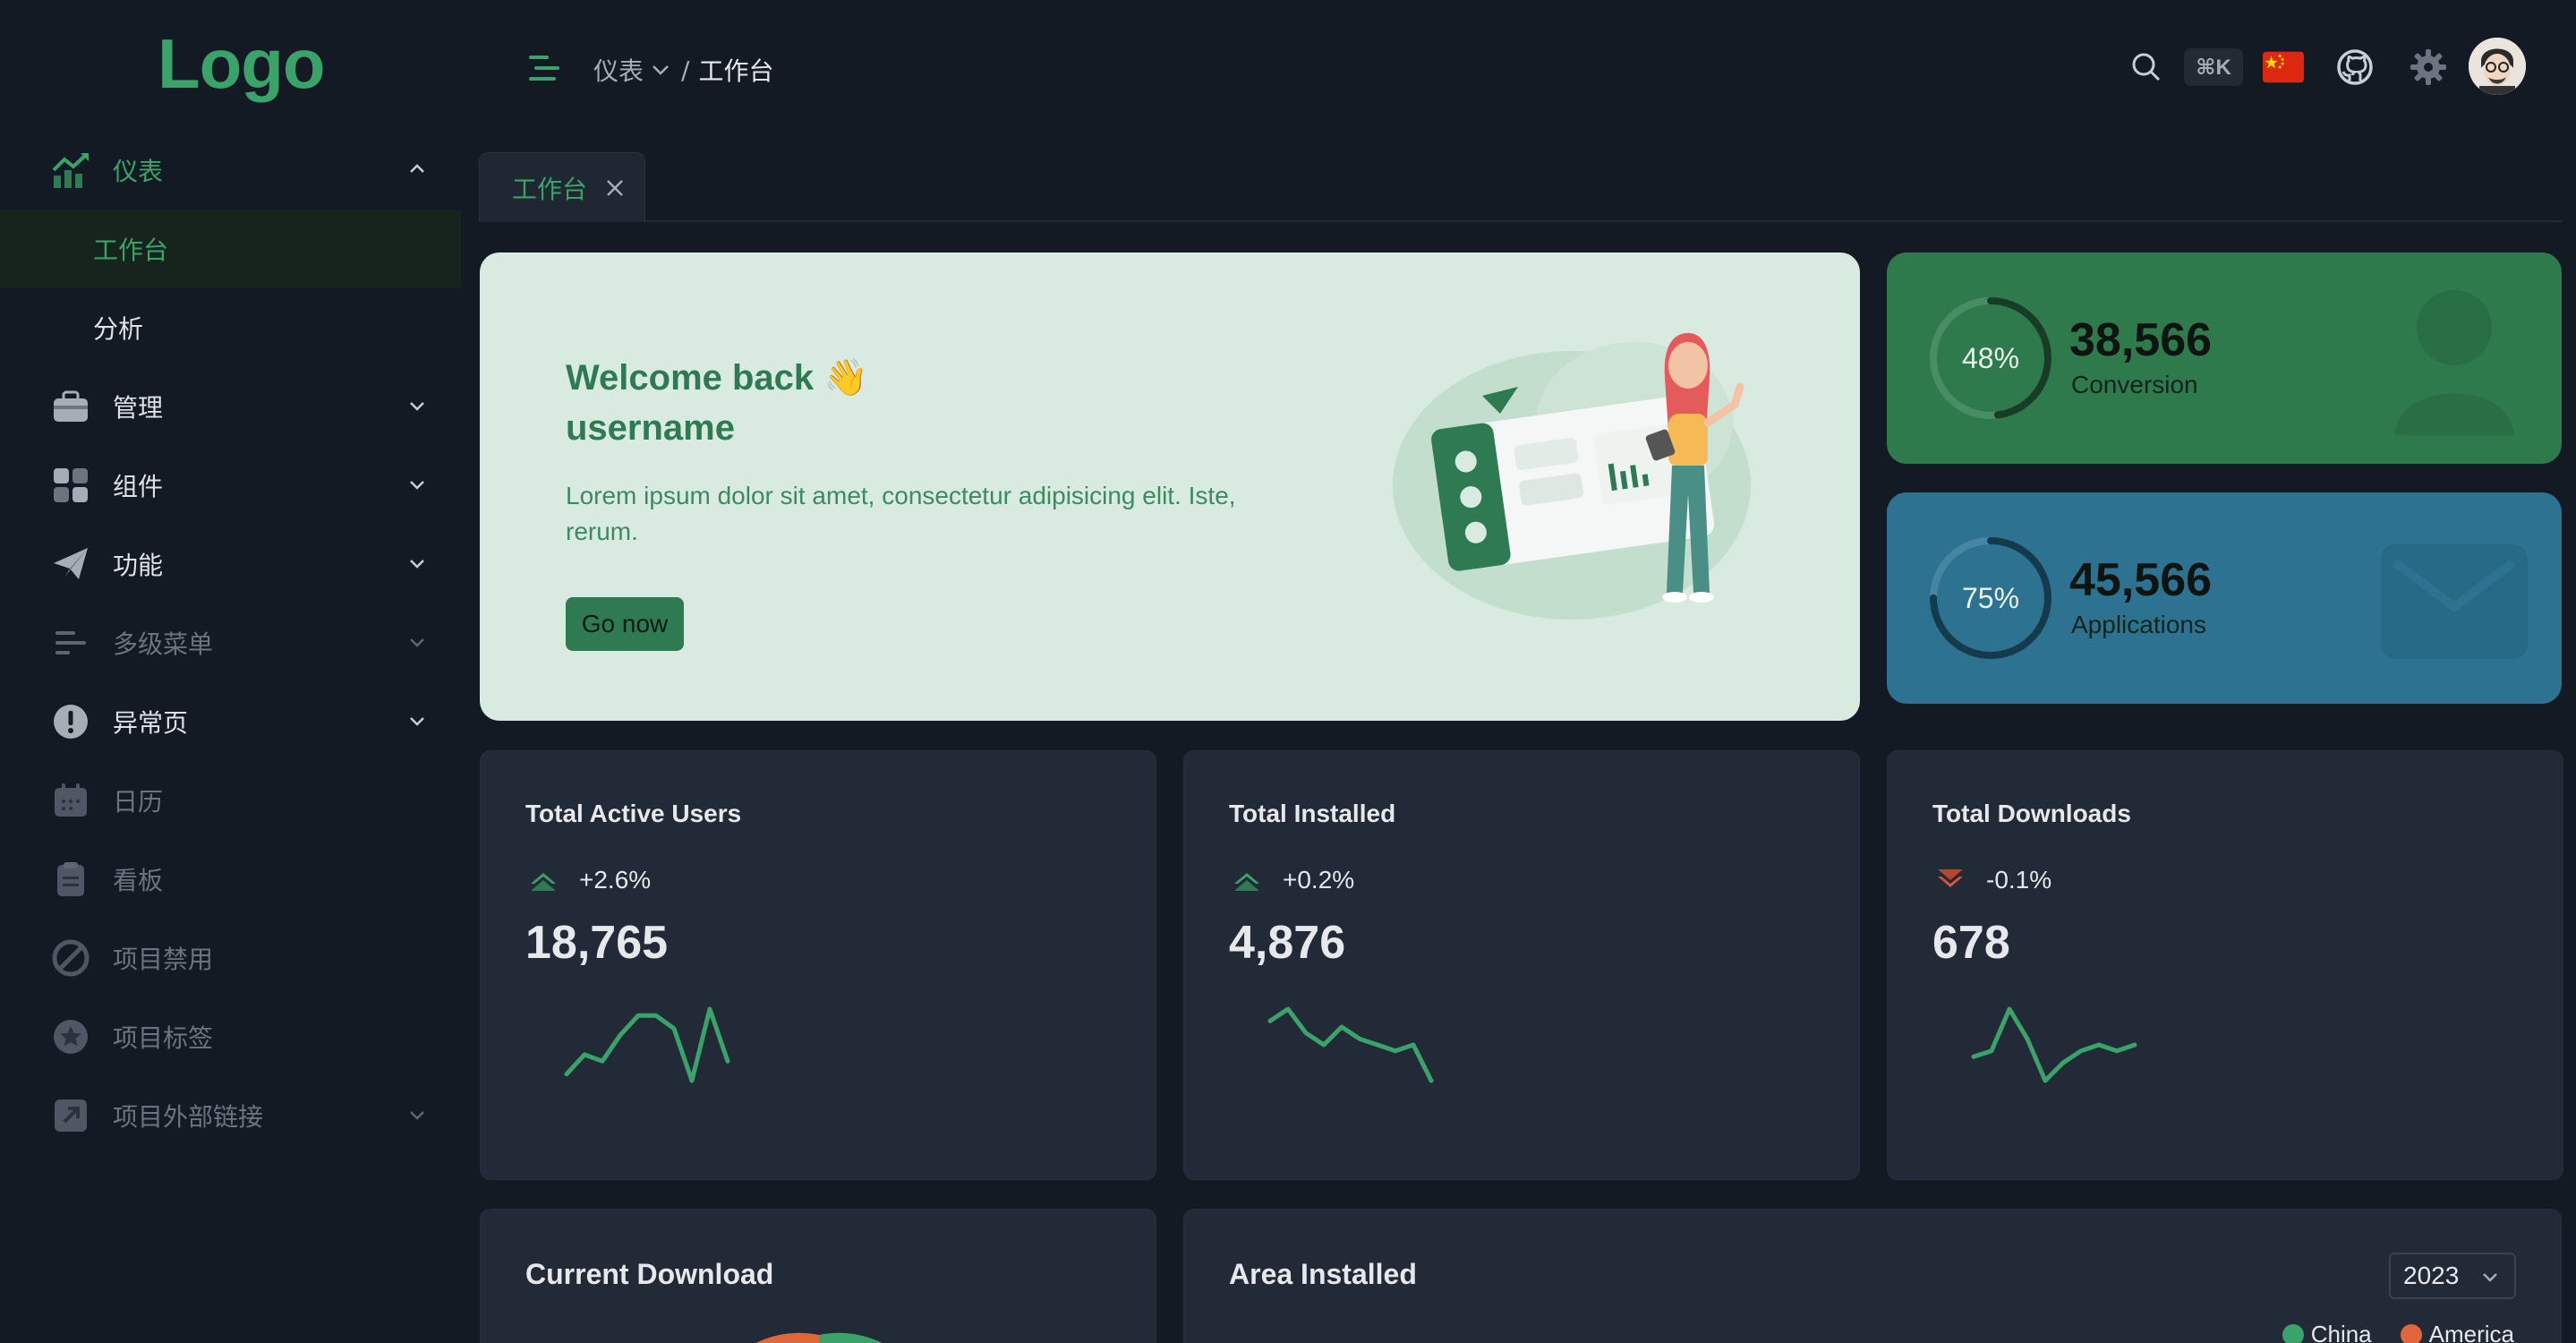 Image resolution: width=2576 pixels, height=1343 pixels. I want to click on tab-bar: 工作台, so click(1520, 187).